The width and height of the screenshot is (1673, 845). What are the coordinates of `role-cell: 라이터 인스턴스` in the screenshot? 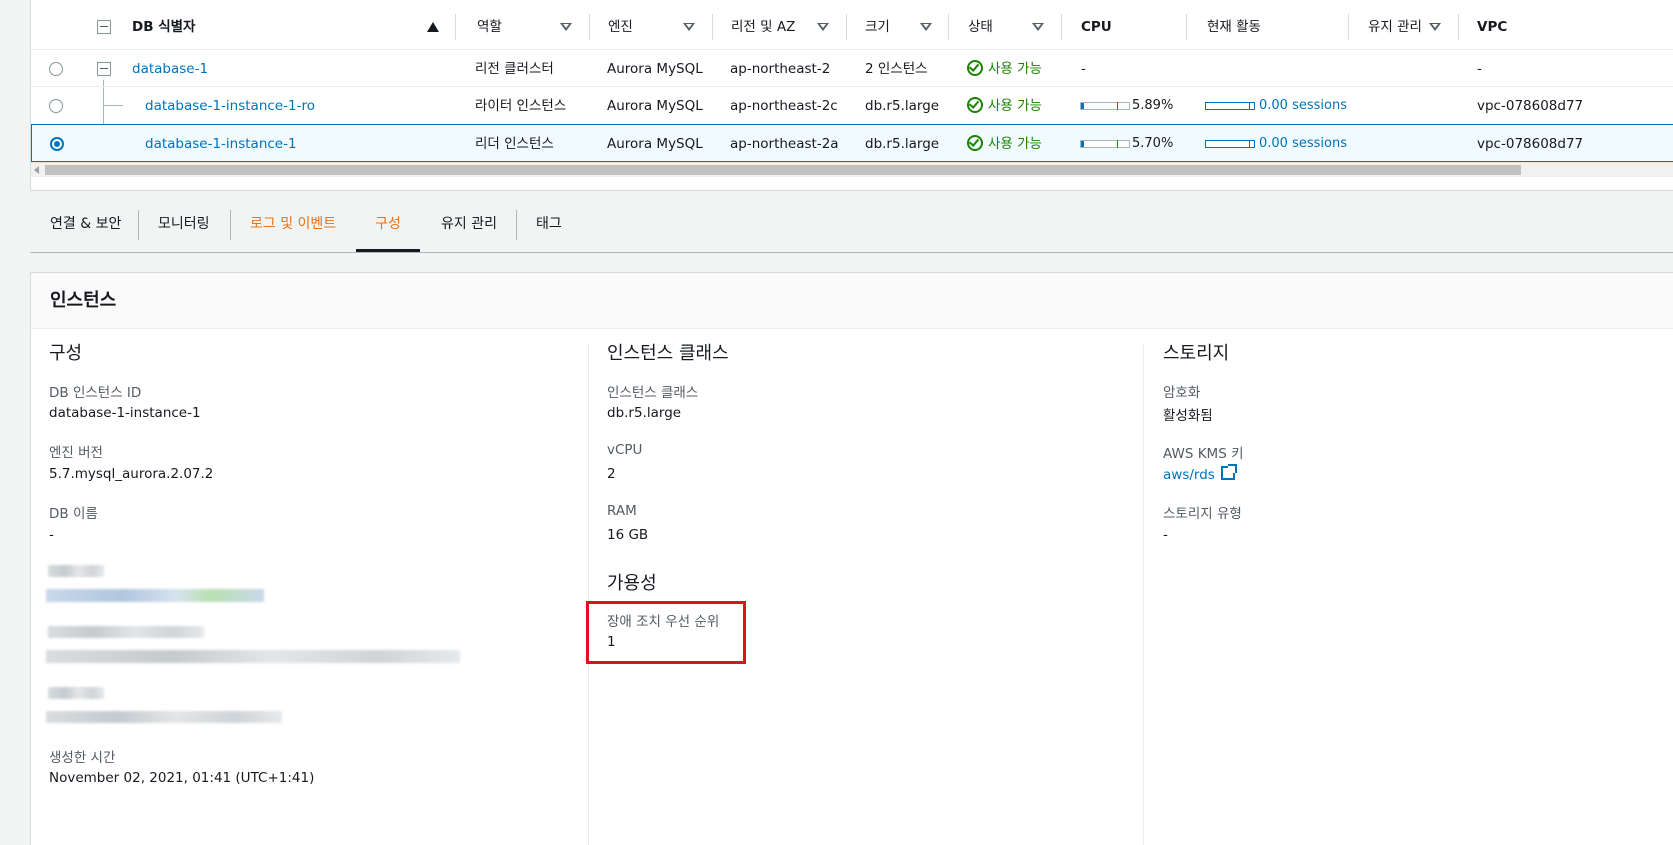 It's located at (521, 106).